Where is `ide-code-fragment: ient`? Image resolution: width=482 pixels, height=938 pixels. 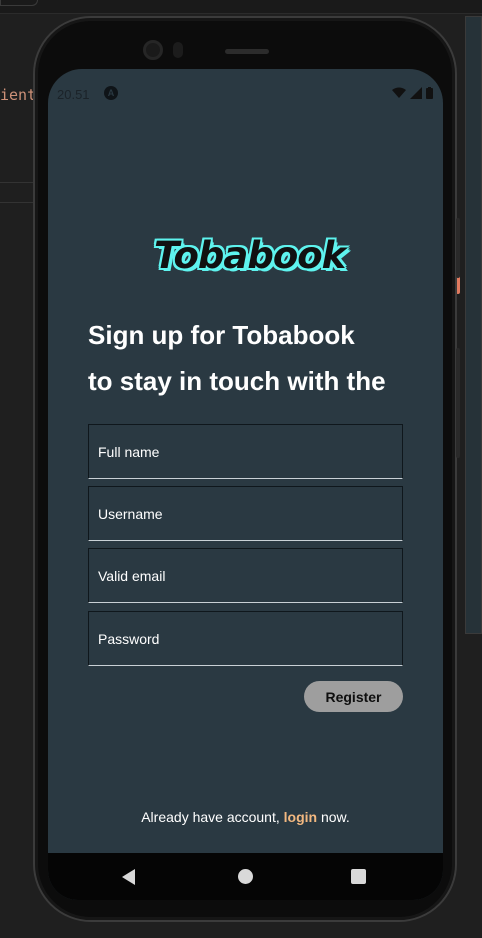 ide-code-fragment: ient is located at coordinates (18, 95).